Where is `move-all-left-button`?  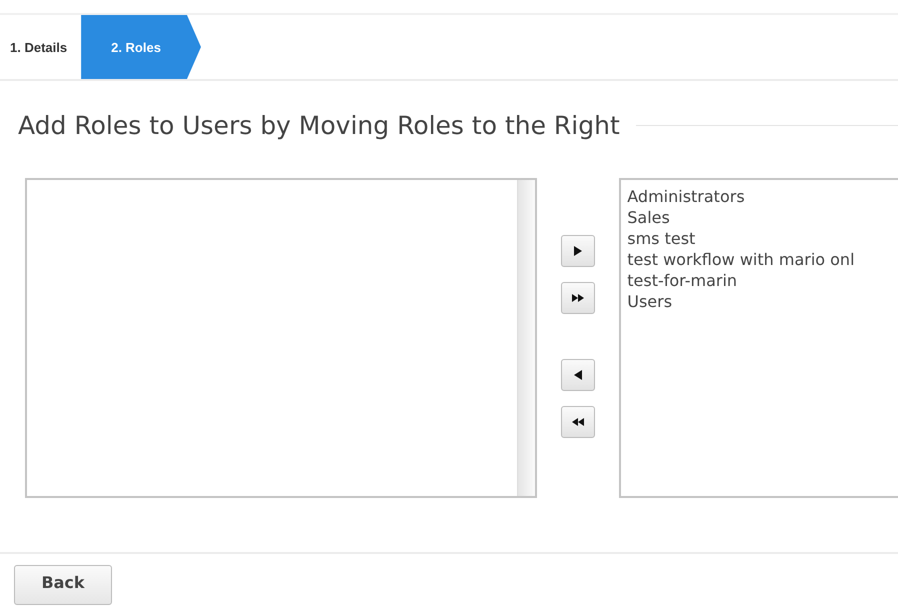 move-all-left-button is located at coordinates (577, 422).